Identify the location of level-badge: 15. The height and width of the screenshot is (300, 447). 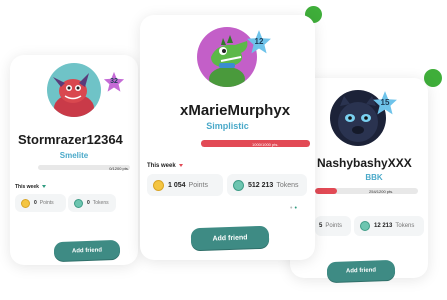
(385, 103).